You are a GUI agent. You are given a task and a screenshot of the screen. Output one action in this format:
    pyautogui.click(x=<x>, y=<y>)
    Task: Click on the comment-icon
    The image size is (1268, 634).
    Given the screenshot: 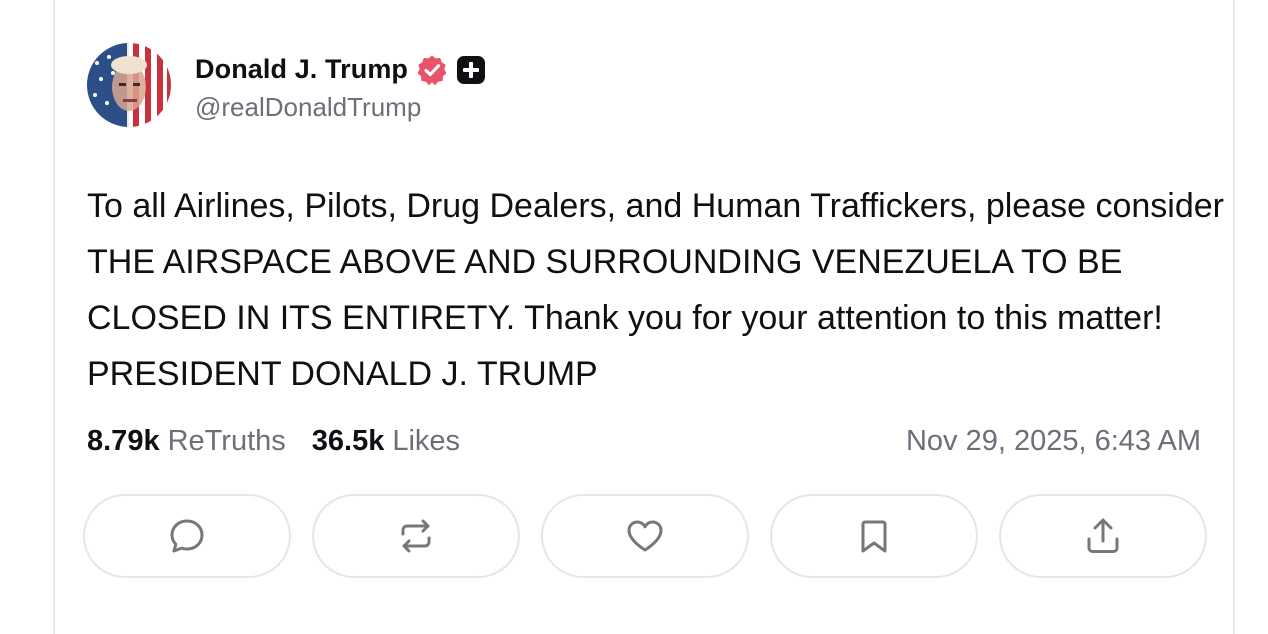 What is the action you would take?
    pyautogui.click(x=187, y=536)
    